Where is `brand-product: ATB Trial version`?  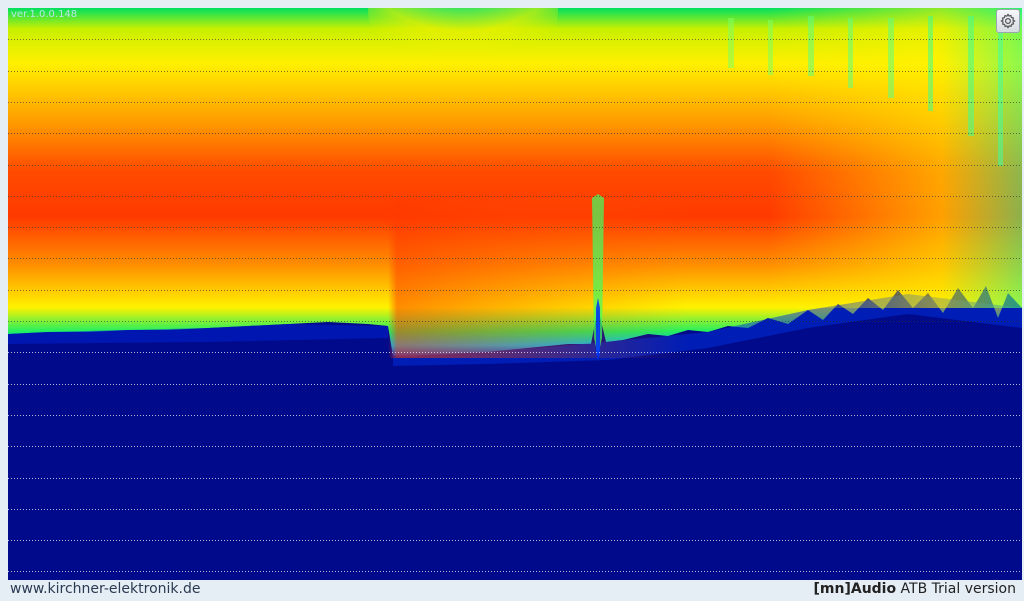 brand-product: ATB Trial version is located at coordinates (956, 589).